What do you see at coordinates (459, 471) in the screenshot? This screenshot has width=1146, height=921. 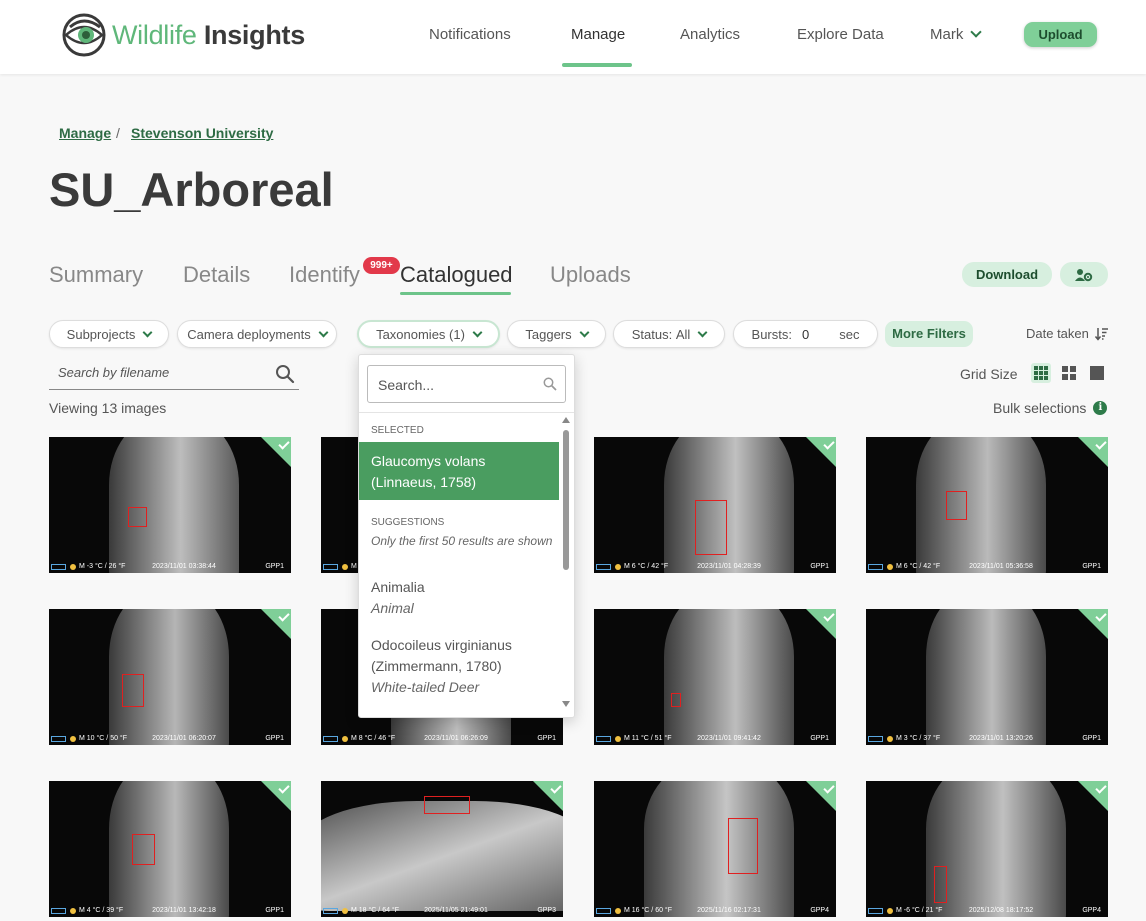 I see `selected-taxonomy-item: Glaucomys volans (Linnaeus, 1758)` at bounding box center [459, 471].